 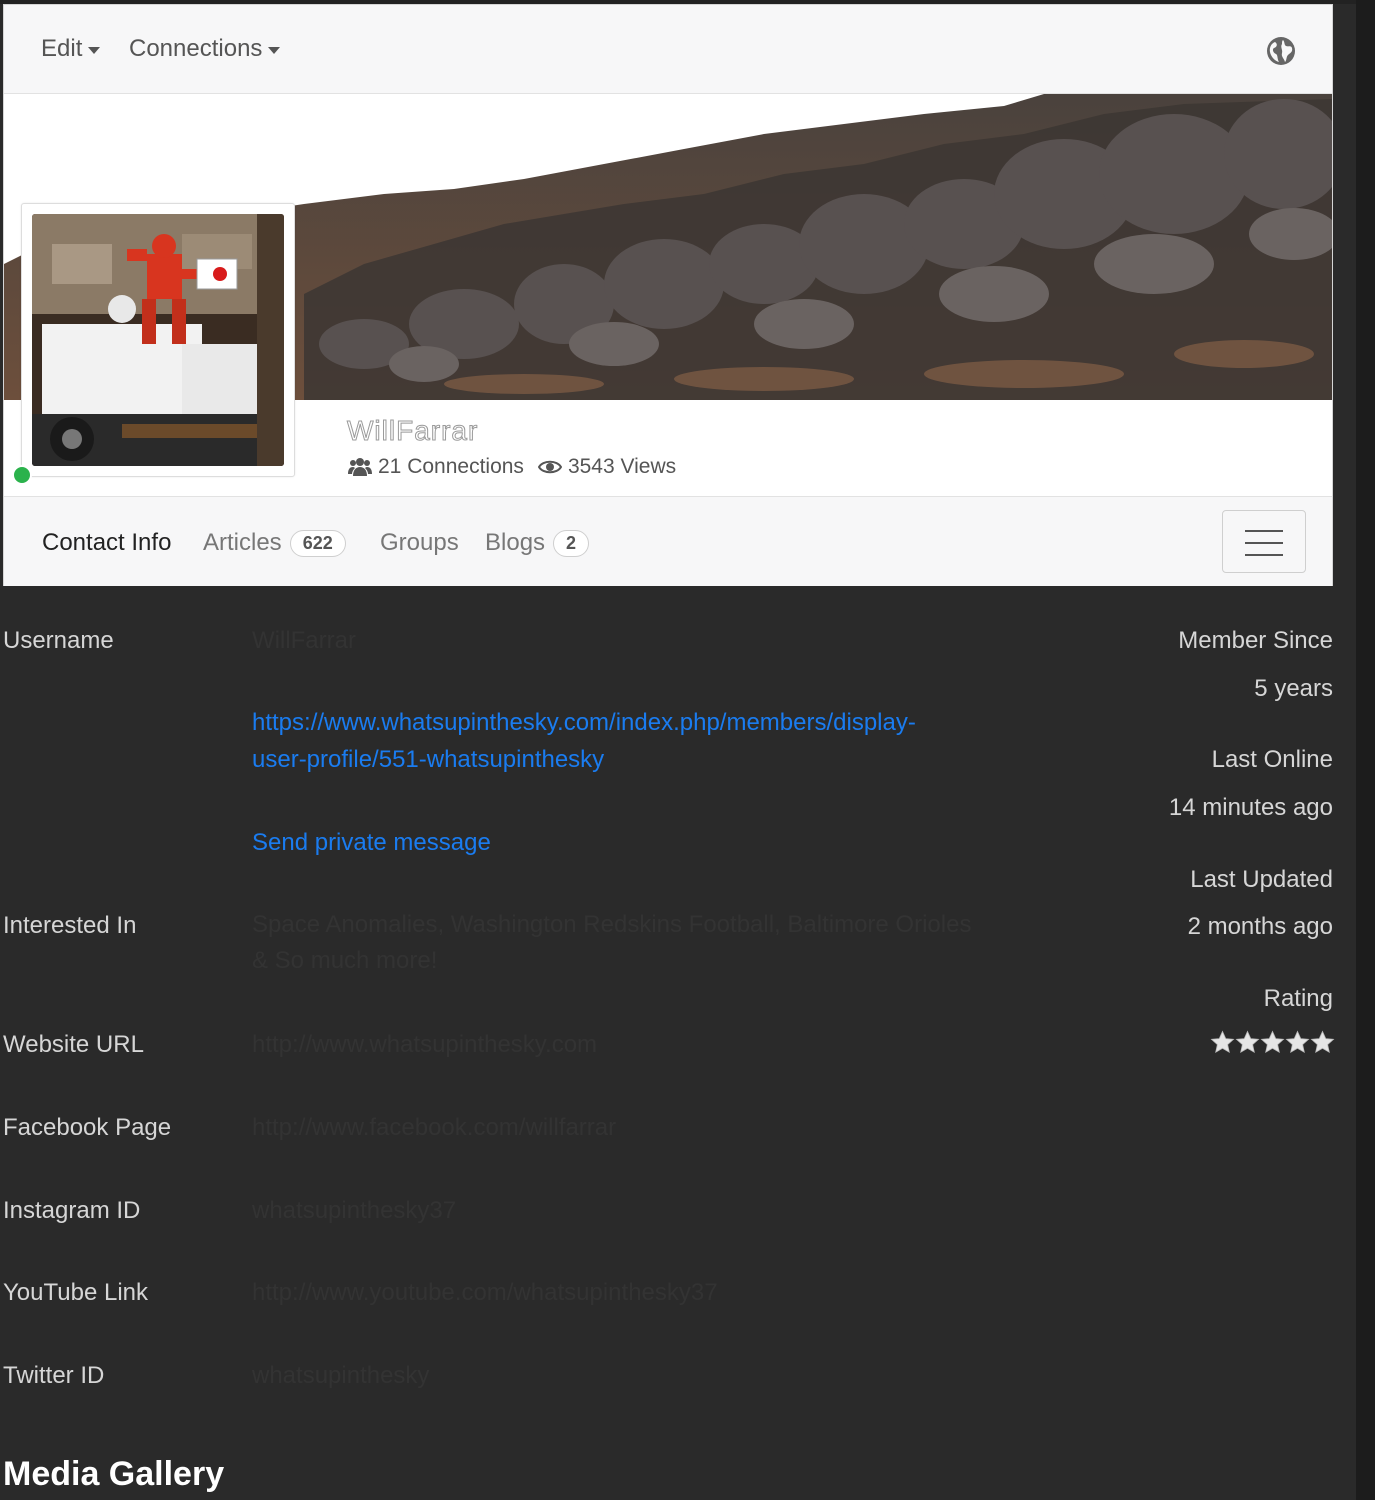 I want to click on blogs-count-badge: 2, so click(x=571, y=543).